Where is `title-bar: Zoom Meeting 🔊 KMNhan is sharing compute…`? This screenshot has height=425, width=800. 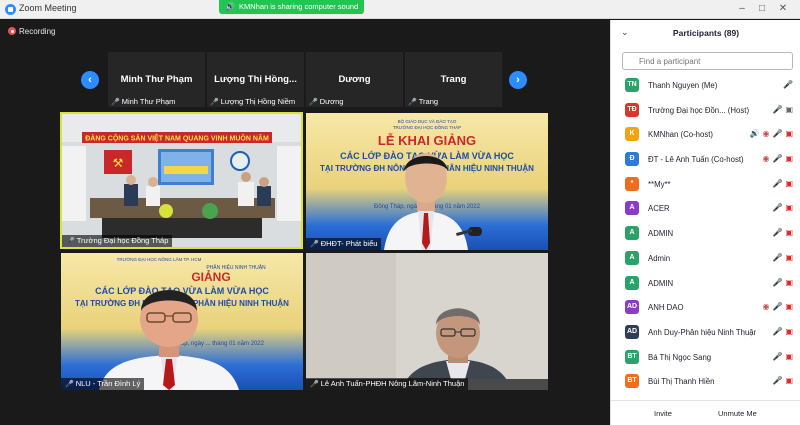
title-bar: Zoom Meeting 🔊 KMNhan is sharing compute… is located at coordinates (400, 9).